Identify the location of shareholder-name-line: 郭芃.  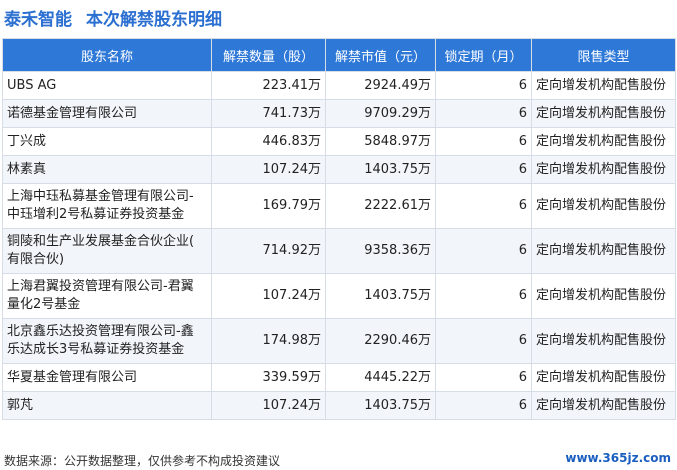
(20, 405).